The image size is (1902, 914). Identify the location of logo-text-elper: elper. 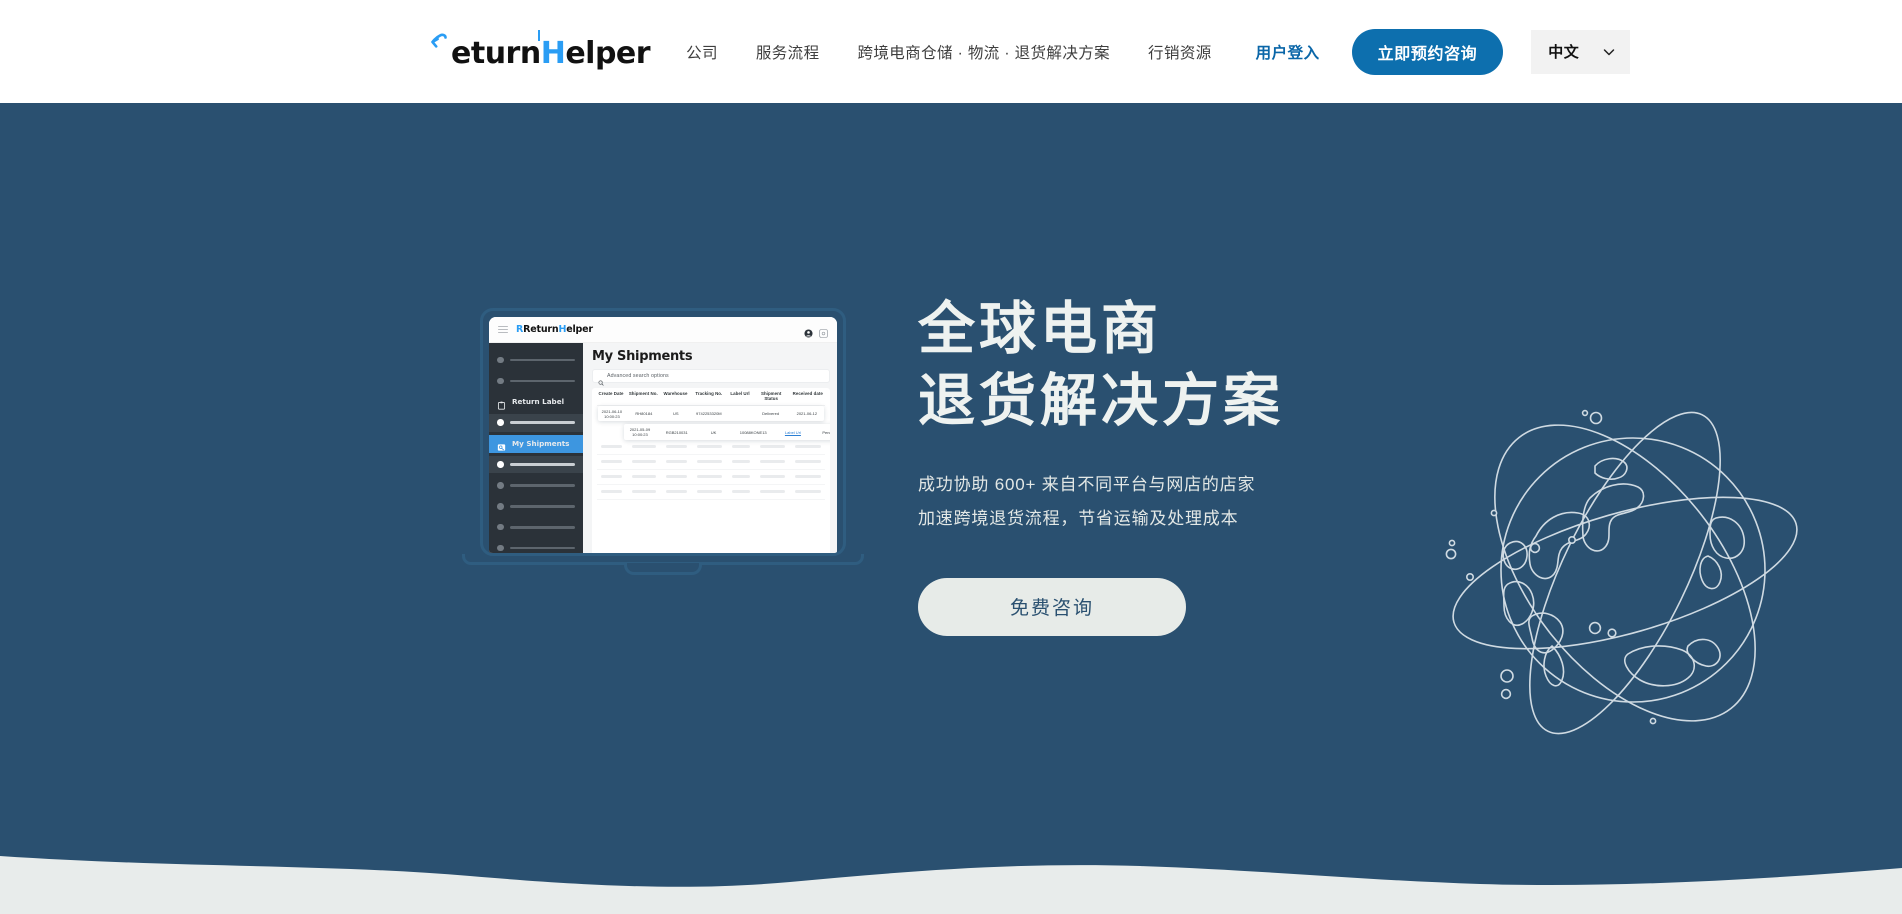
(608, 53).